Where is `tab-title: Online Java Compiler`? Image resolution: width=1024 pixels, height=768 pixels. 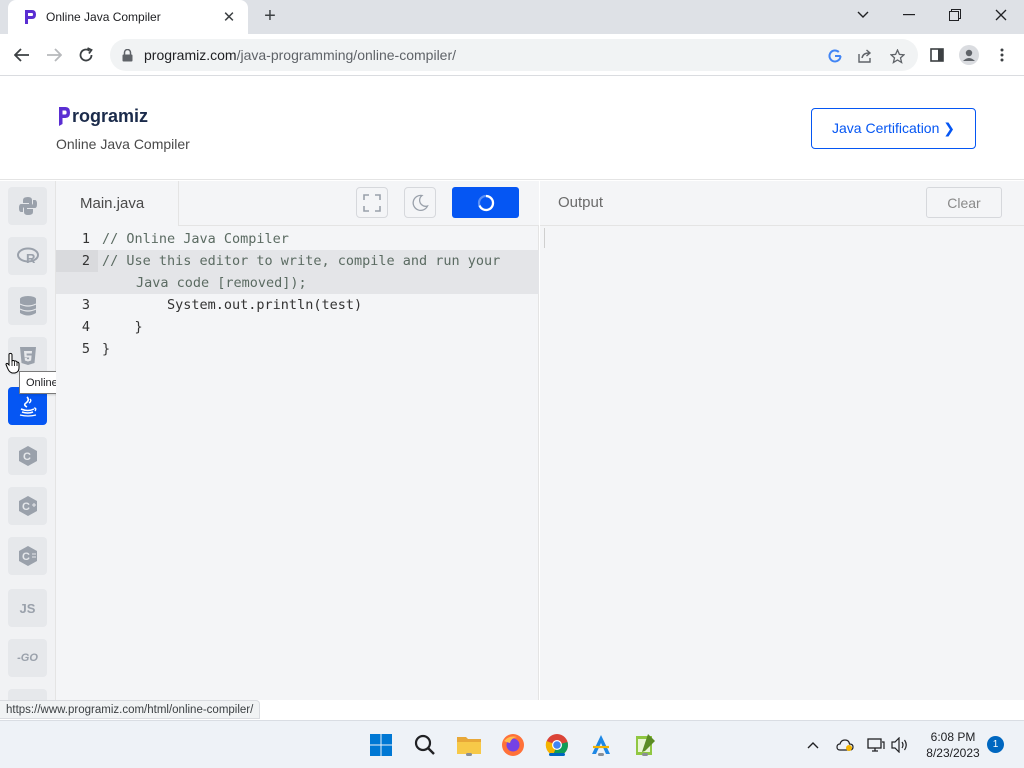
tab-title: Online Java Compiler is located at coordinates (103, 17).